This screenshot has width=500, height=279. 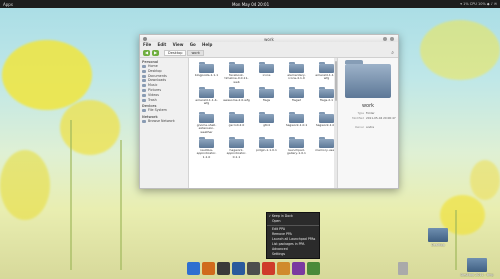 What do you see at coordinates (8, 4) in the screenshot?
I see `apps-menu: Apps` at bounding box center [8, 4].